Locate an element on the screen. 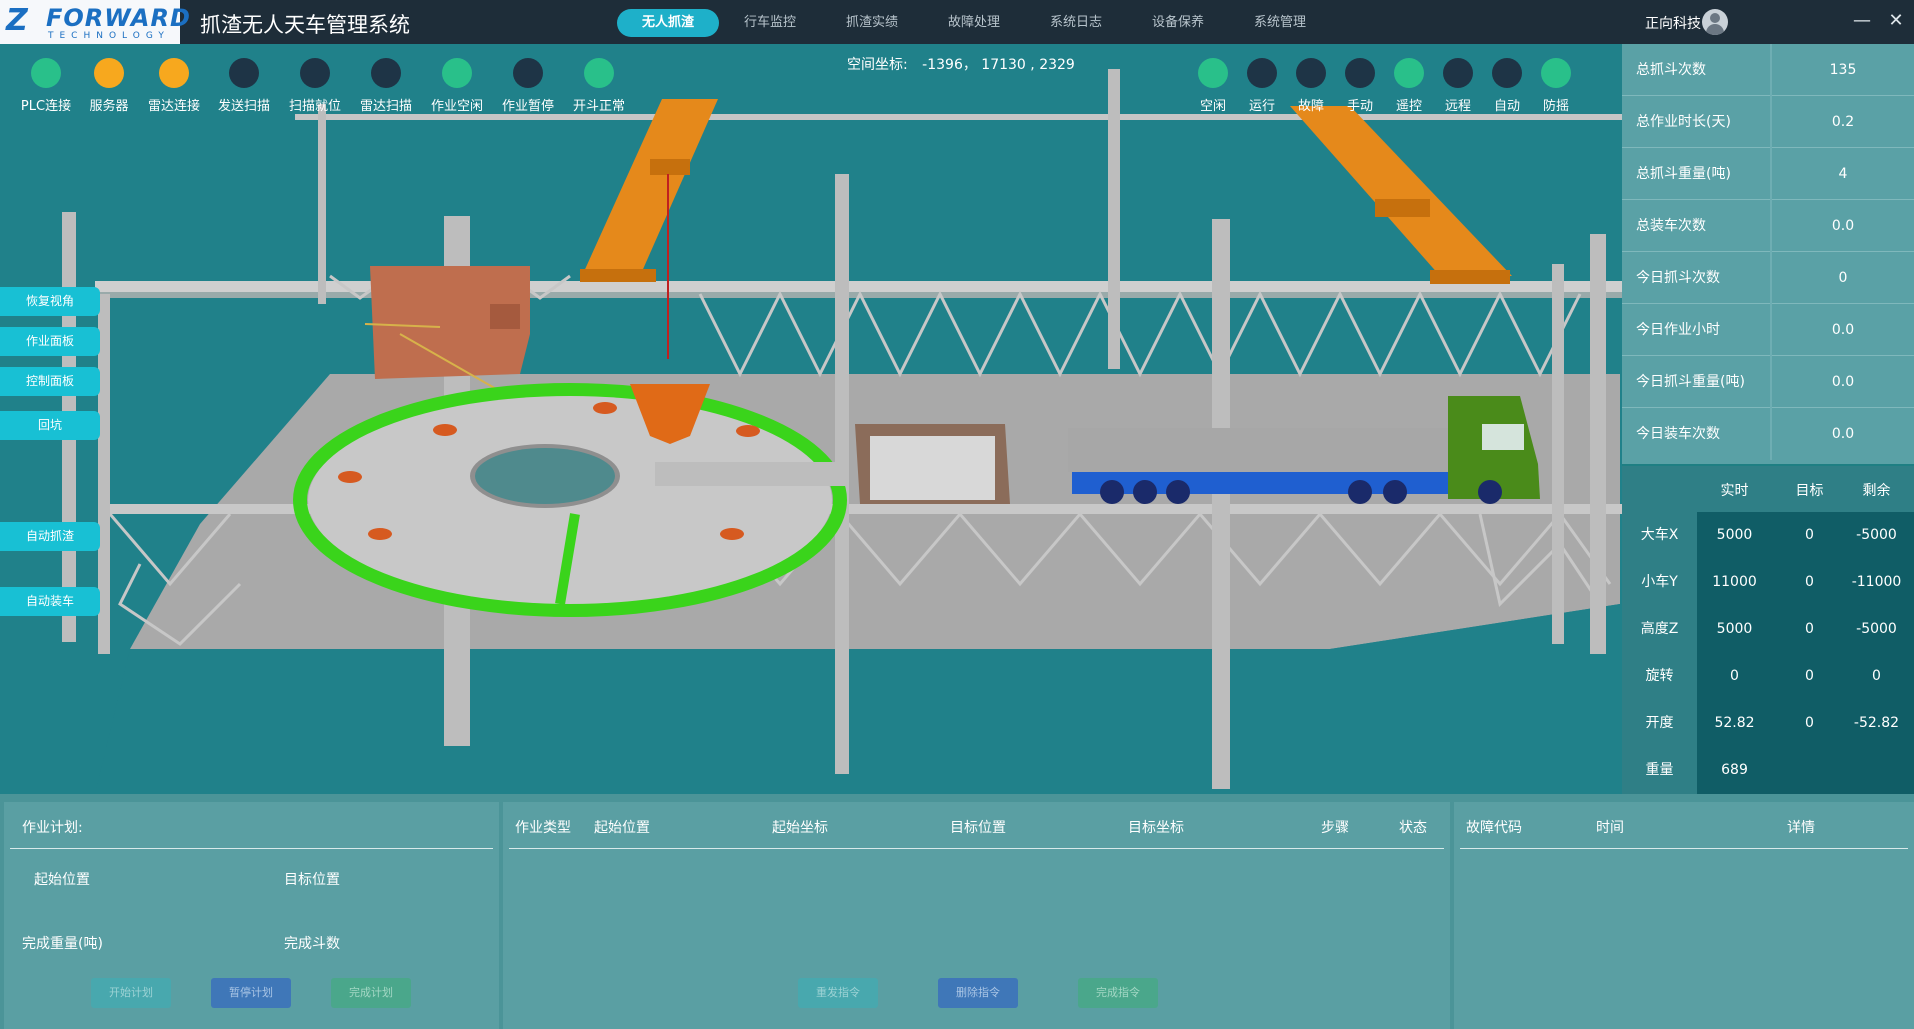 The image size is (1914, 1029). col-target-coords: 目标坐标 is located at coordinates (1156, 828).